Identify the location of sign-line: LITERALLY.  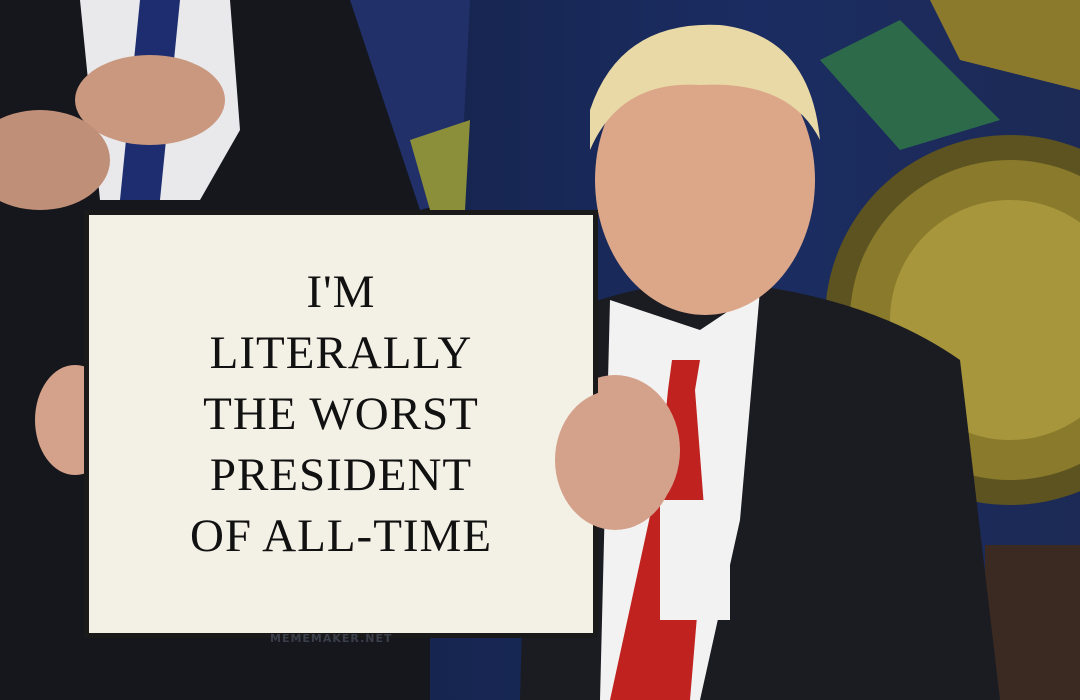
(341, 352).